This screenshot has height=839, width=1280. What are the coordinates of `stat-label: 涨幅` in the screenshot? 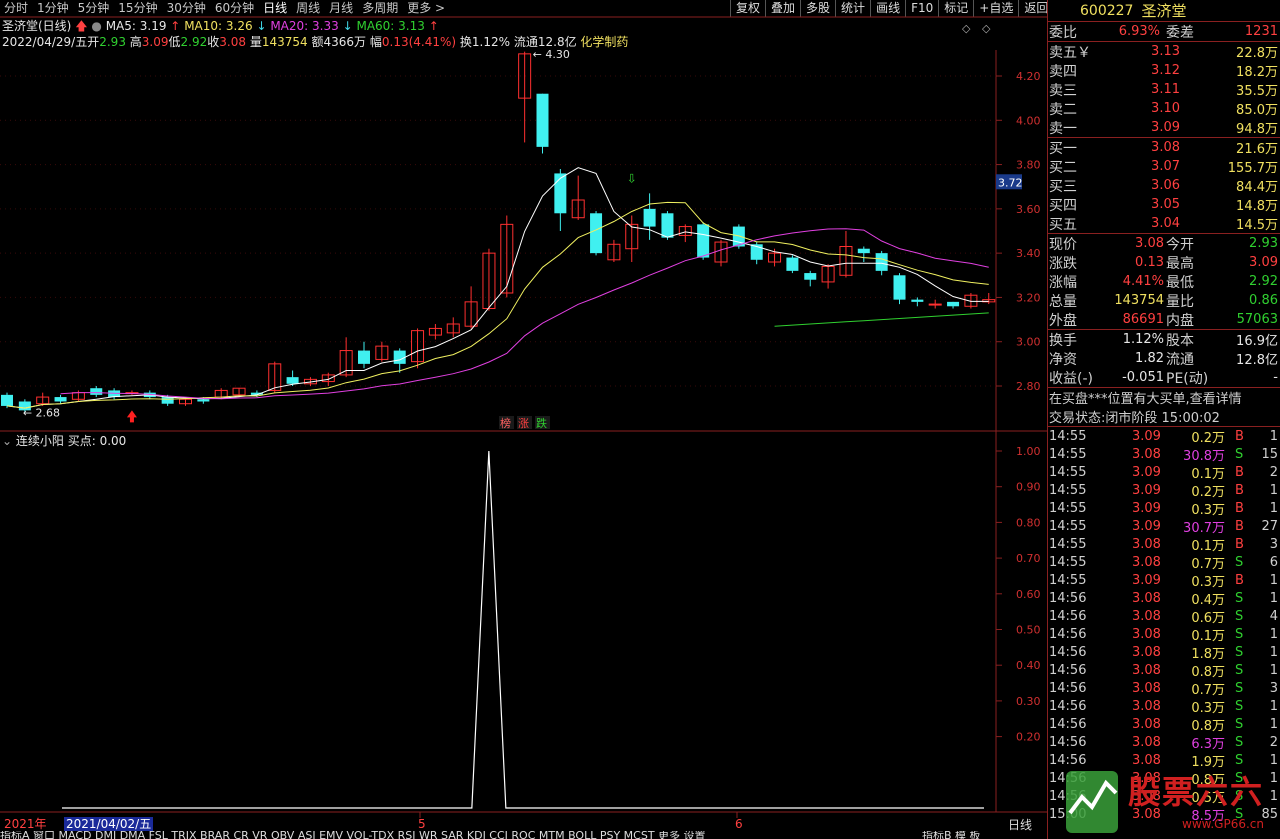 It's located at (1063, 282).